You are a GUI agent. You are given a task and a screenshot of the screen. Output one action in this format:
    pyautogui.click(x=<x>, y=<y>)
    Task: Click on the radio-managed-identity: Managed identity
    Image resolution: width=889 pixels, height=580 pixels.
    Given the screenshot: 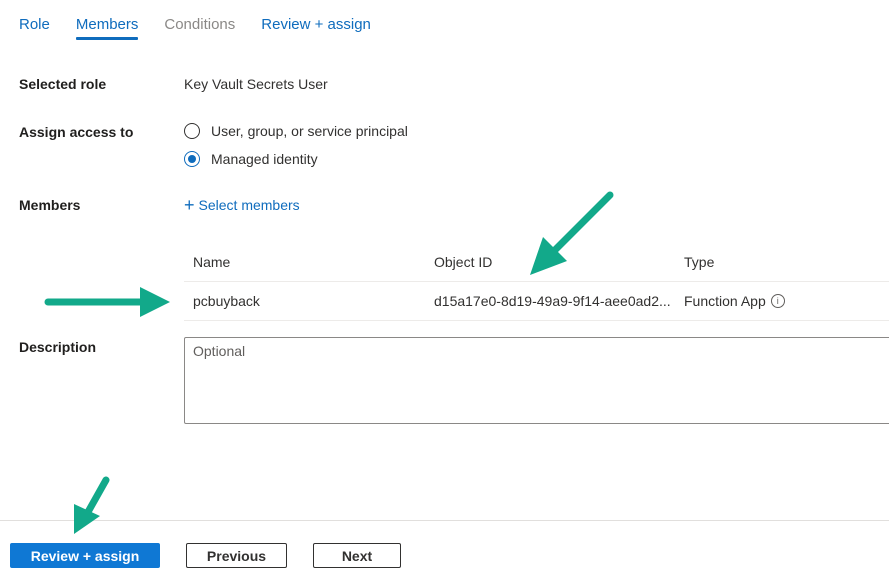 What is the action you would take?
    pyautogui.click(x=251, y=159)
    